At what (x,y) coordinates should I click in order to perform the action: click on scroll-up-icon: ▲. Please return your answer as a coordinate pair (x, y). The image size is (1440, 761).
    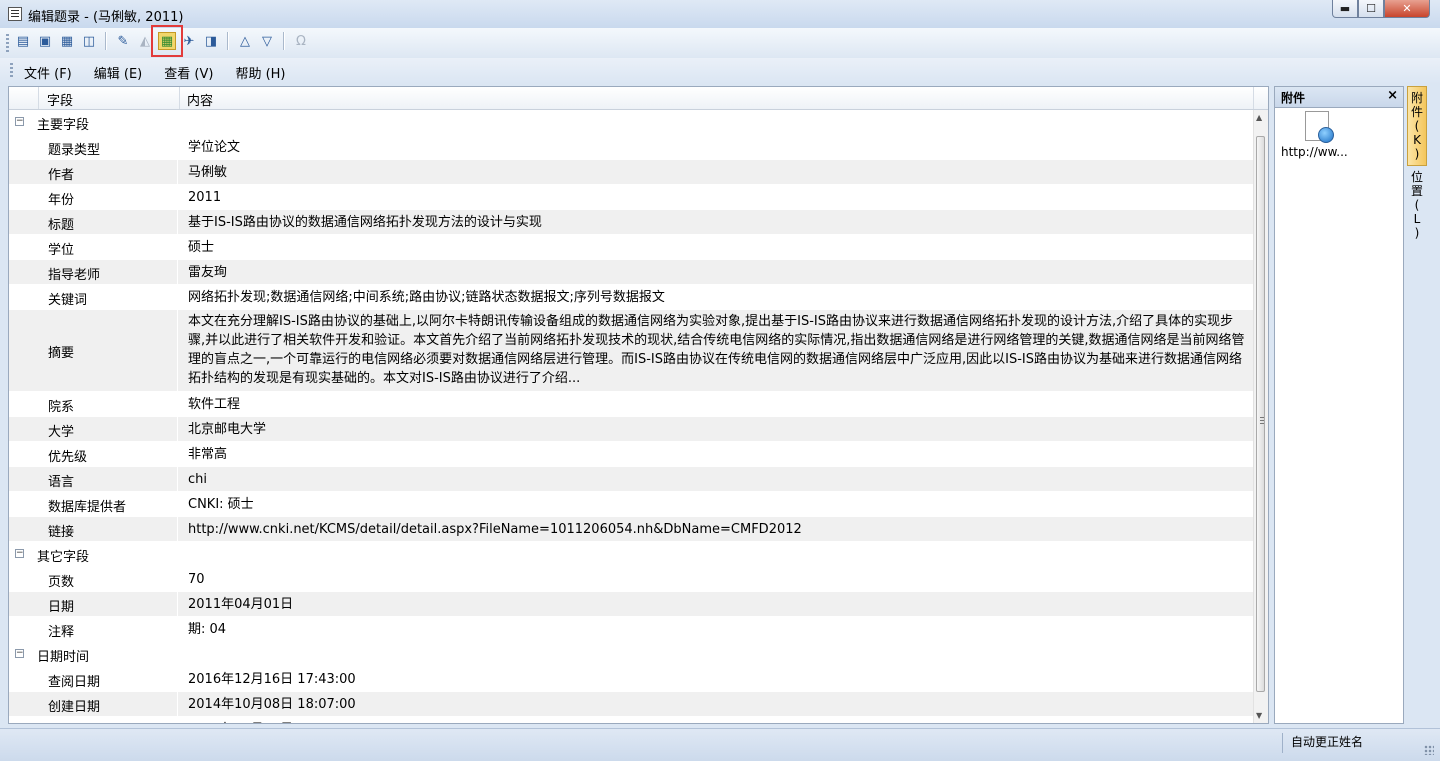
    Looking at the image, I should click on (1259, 117).